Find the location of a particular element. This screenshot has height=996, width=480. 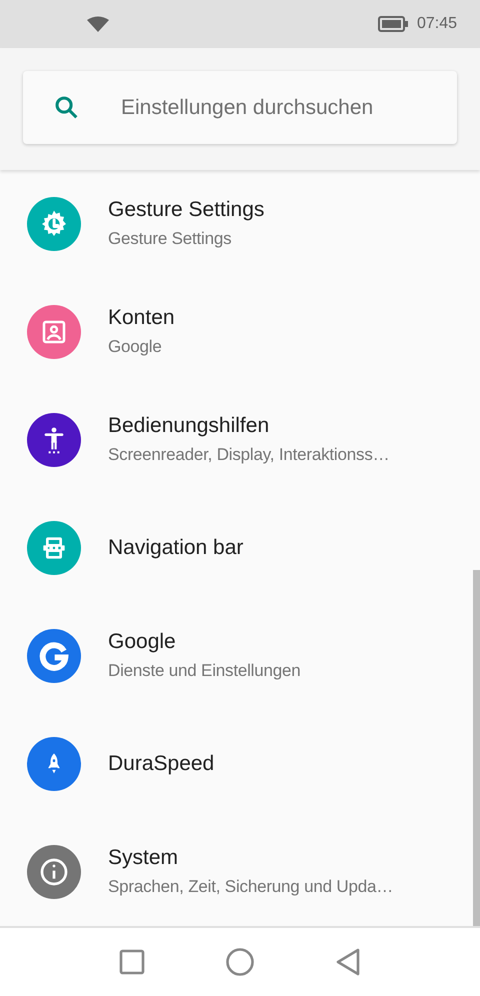

item-title: Gesture Settings is located at coordinates (186, 210).